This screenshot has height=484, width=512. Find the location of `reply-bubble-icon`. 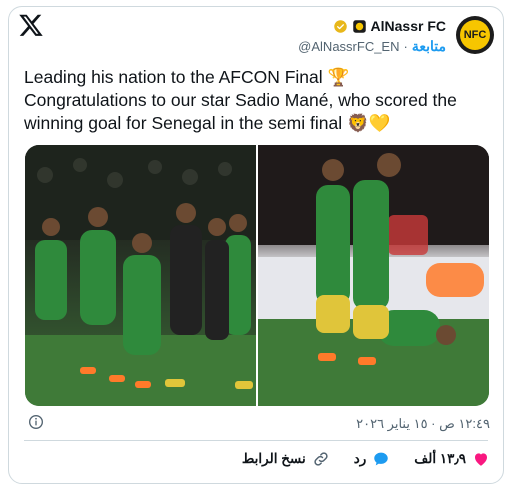

reply-bubble-icon is located at coordinates (381, 459).